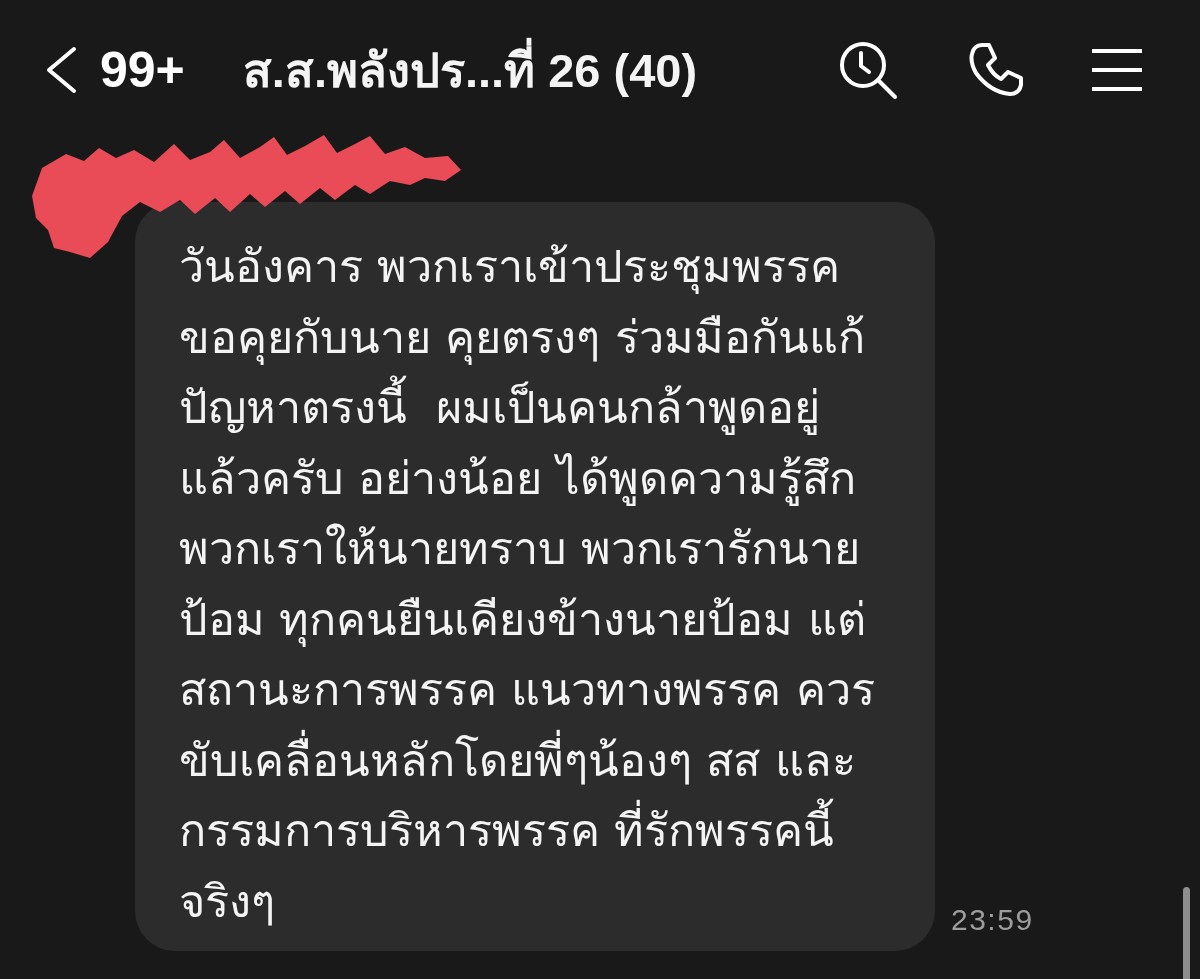 The width and height of the screenshot is (1200, 979). What do you see at coordinates (1117, 70) in the screenshot?
I see `menu-icon` at bounding box center [1117, 70].